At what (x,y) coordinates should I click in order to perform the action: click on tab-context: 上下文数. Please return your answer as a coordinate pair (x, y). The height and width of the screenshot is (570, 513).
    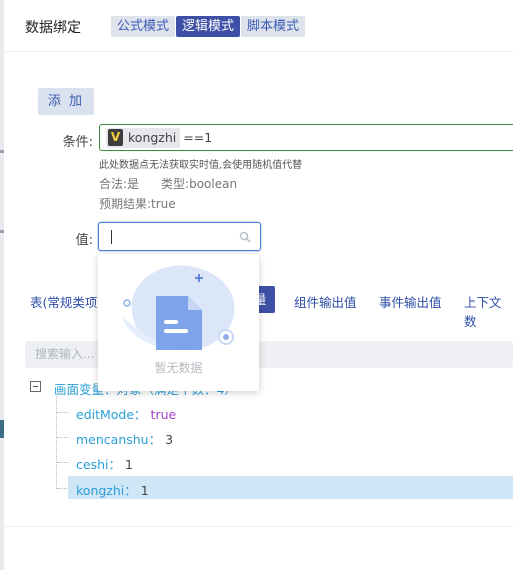
    Looking at the image, I should click on (488, 311).